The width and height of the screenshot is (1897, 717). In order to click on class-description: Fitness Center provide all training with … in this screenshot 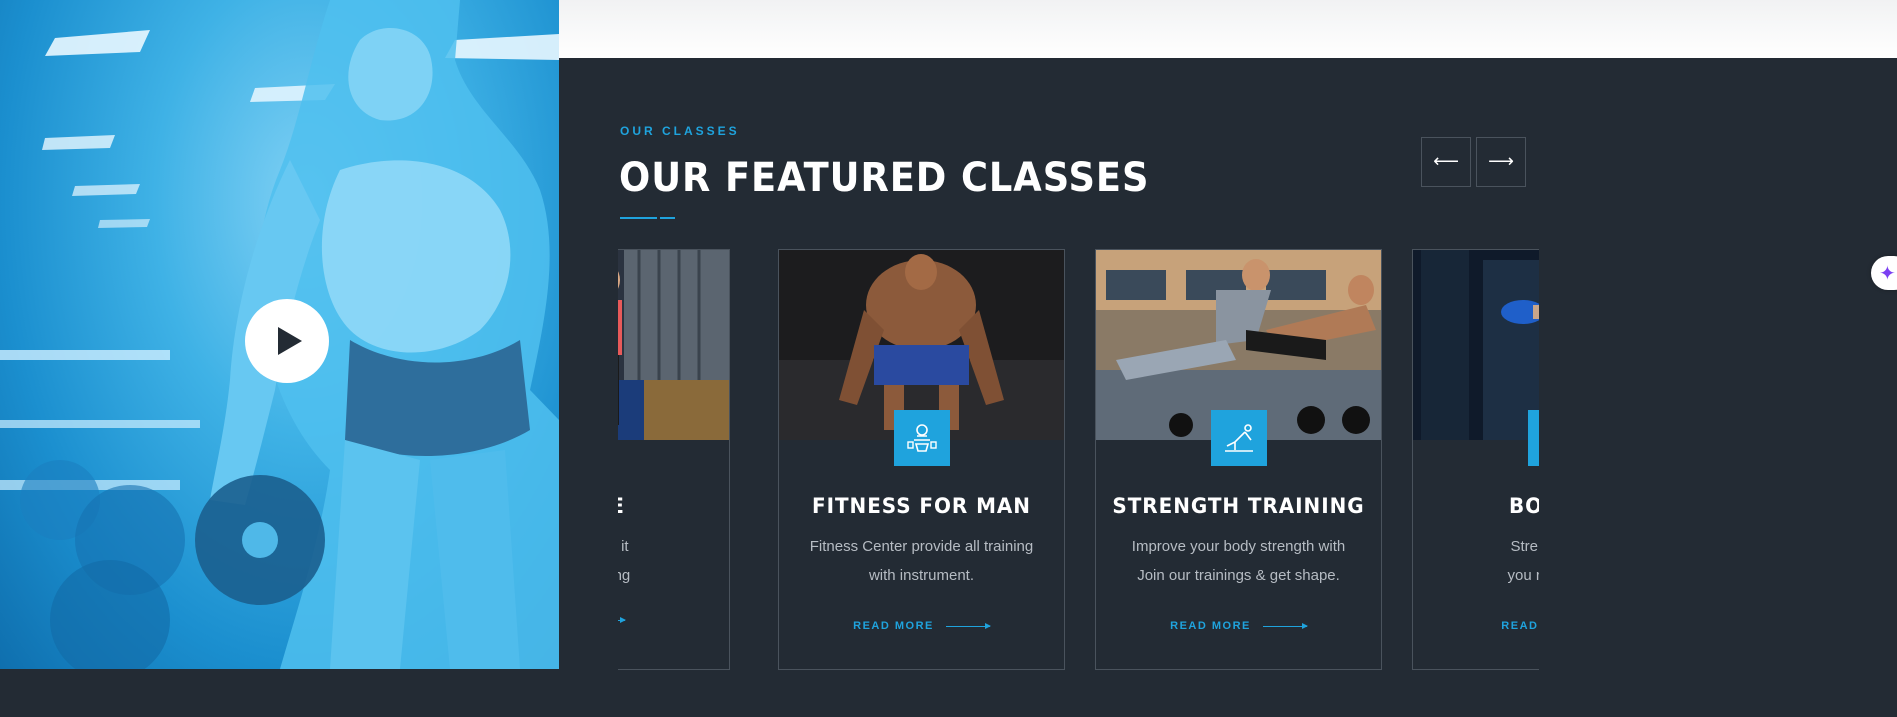, I will do `click(921, 561)`.